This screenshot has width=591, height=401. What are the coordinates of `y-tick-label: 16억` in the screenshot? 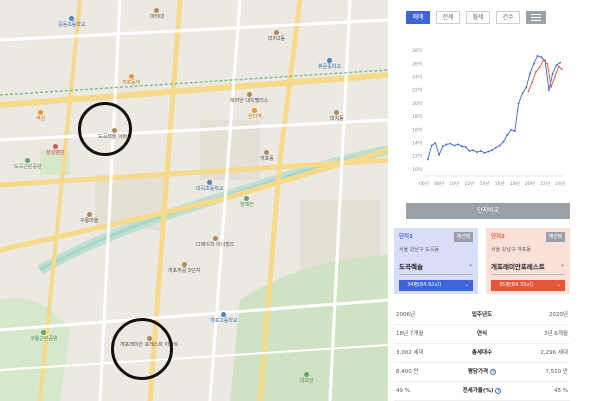 It's located at (417, 129).